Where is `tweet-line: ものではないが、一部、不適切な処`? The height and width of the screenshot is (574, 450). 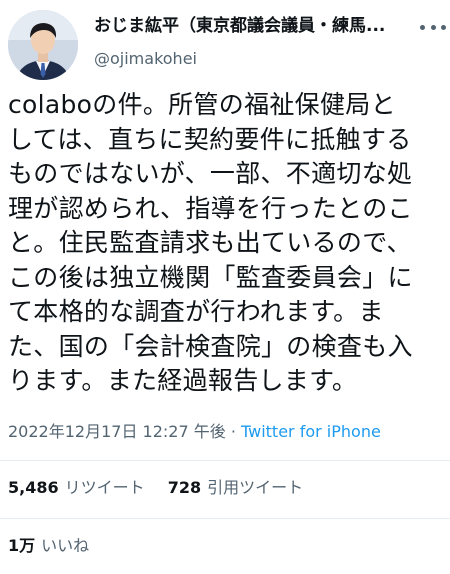
tweet-line: ものではないが、一部、不適切な処 is located at coordinates (210, 173).